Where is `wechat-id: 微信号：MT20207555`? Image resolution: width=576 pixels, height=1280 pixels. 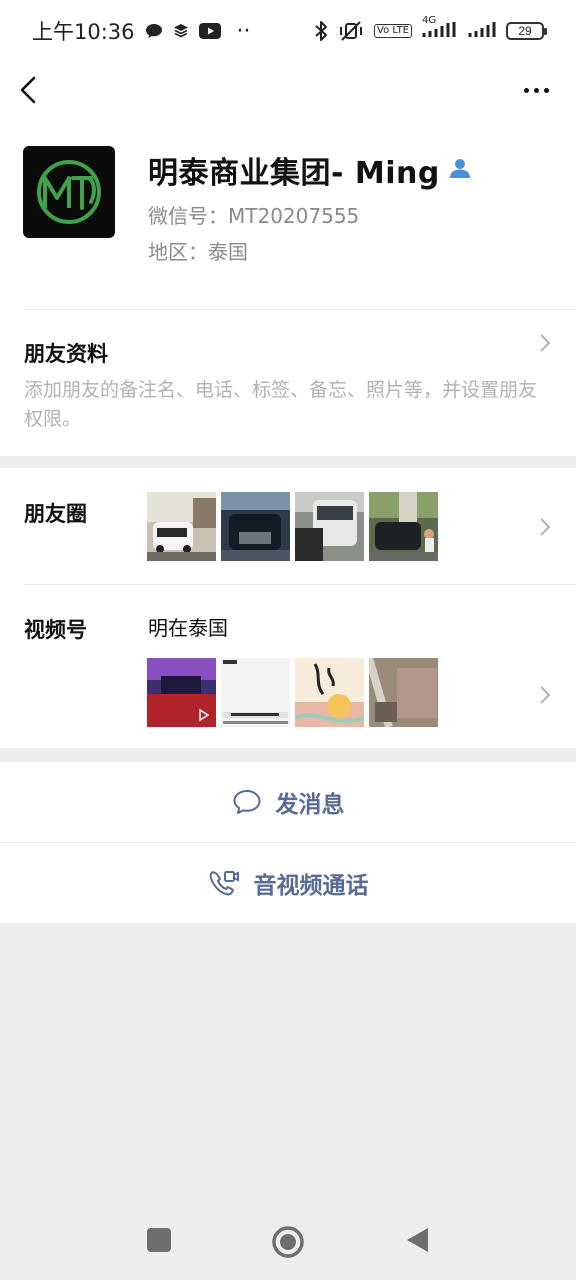 wechat-id: 微信号：MT20207555 is located at coordinates (254, 216).